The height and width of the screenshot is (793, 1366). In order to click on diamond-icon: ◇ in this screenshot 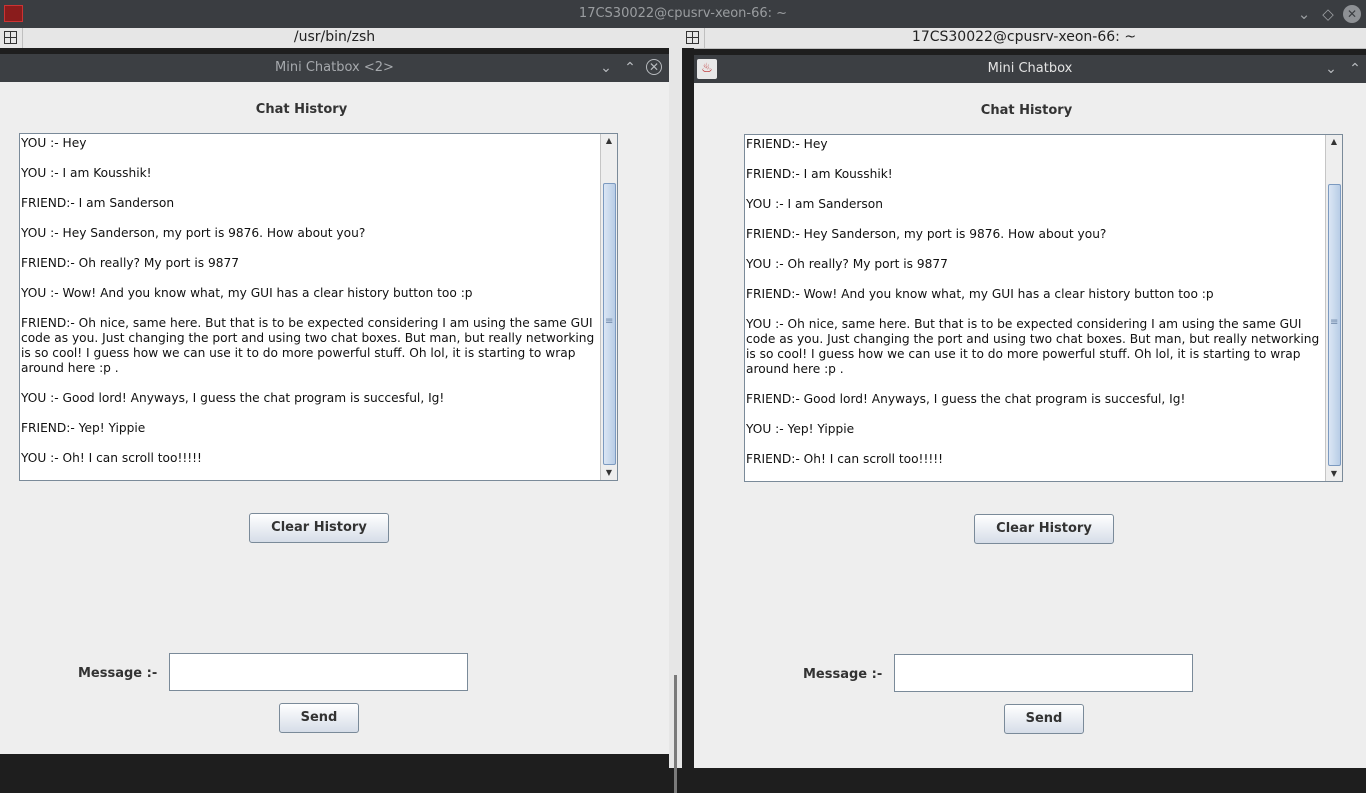, I will do `click(1328, 14)`.